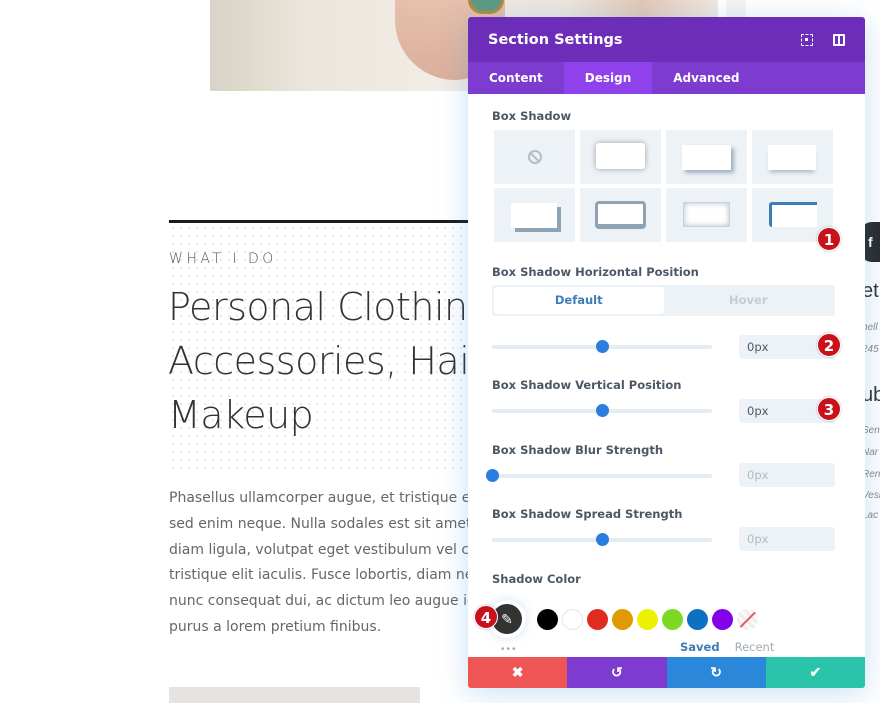 This screenshot has width=880, height=703. Describe the element at coordinates (516, 78) in the screenshot. I see `tab-content: Content` at that location.